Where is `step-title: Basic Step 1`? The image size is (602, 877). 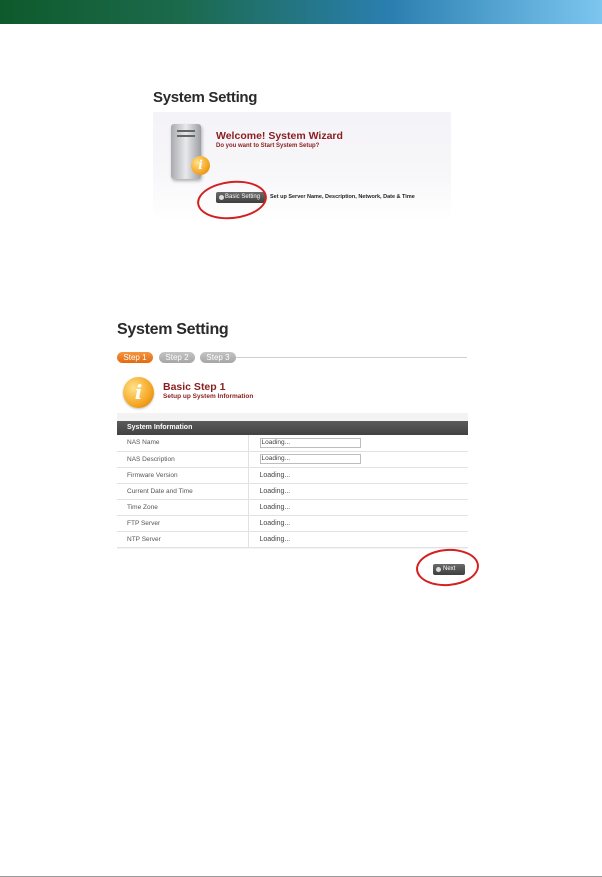 step-title: Basic Step 1 is located at coordinates (194, 387).